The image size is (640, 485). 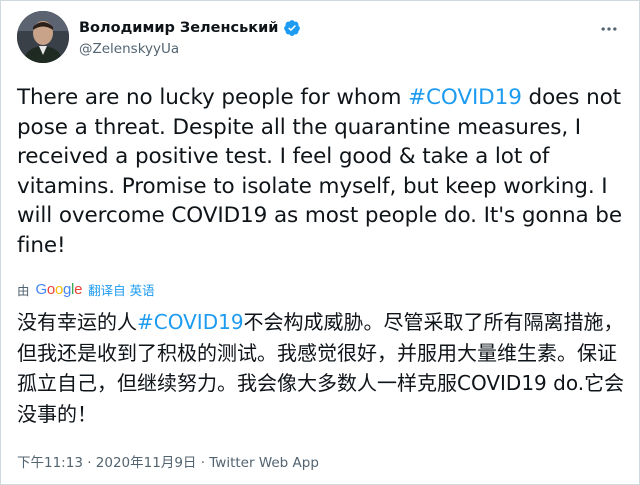 What do you see at coordinates (168, 461) in the screenshot?
I see `tweet-timestamp: 下午11:13 · 2020年11月9日 · Twitter Web App` at bounding box center [168, 461].